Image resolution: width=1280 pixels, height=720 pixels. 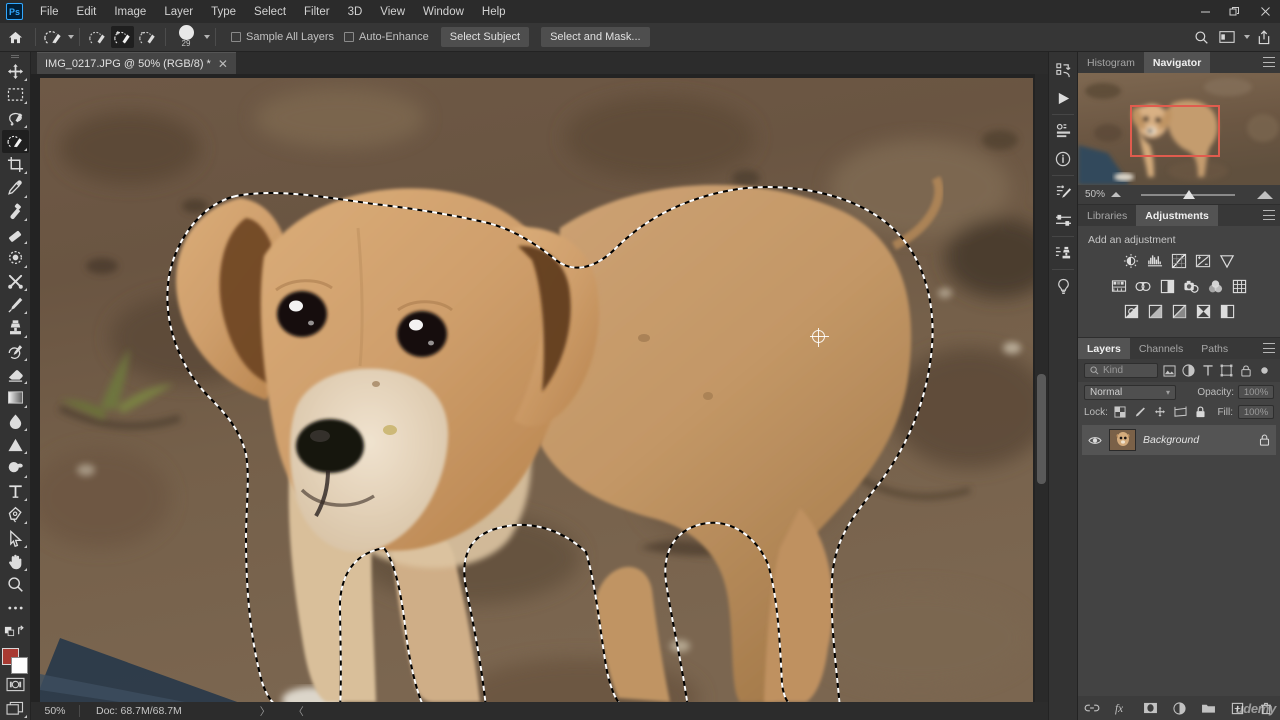 What do you see at coordinates (1226, 370) in the screenshot?
I see `shape-layers-filter-icon` at bounding box center [1226, 370].